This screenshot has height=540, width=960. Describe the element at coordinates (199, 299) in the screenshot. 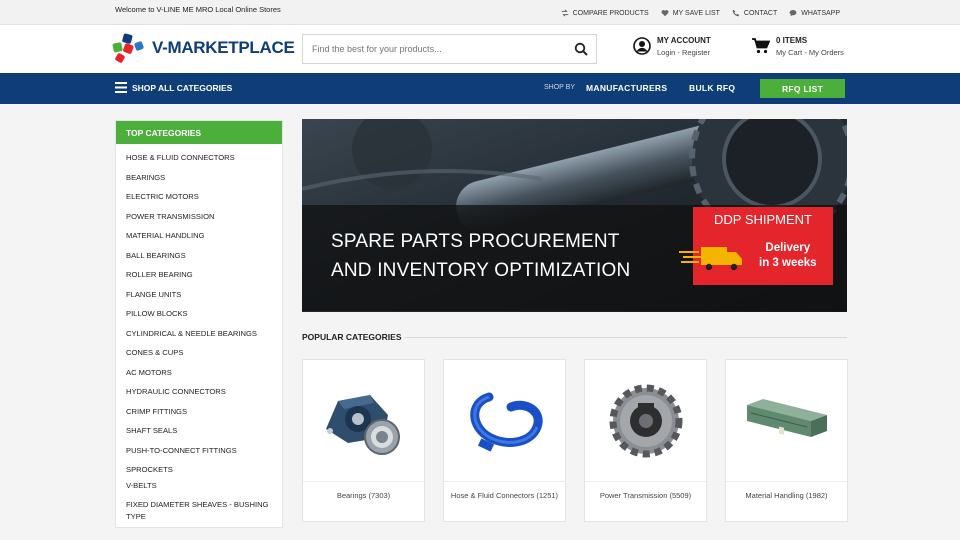

I see `sidebar-item-flange-units: FLANGE UNITS` at that location.